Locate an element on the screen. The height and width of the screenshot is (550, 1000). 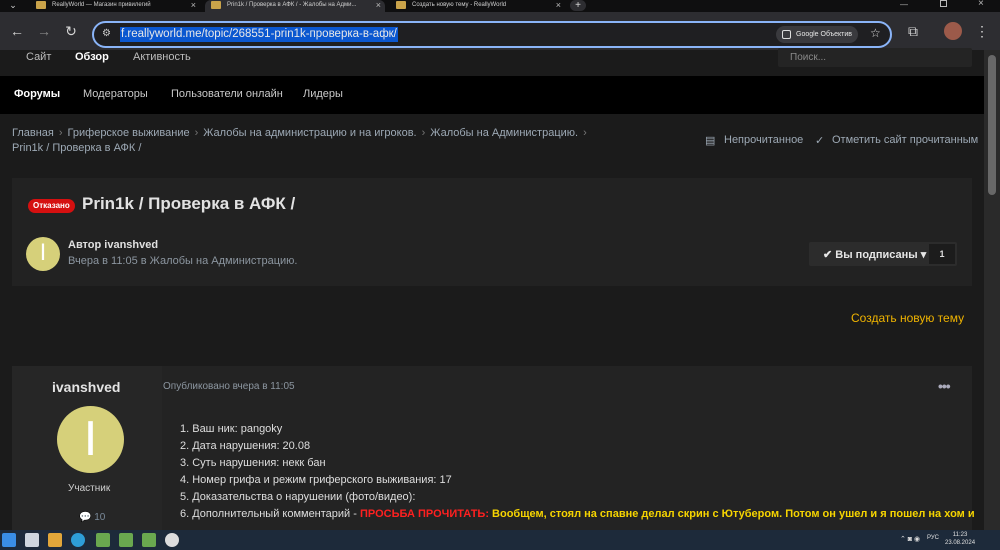
comment-icon: 💬 is located at coordinates (87, 517).